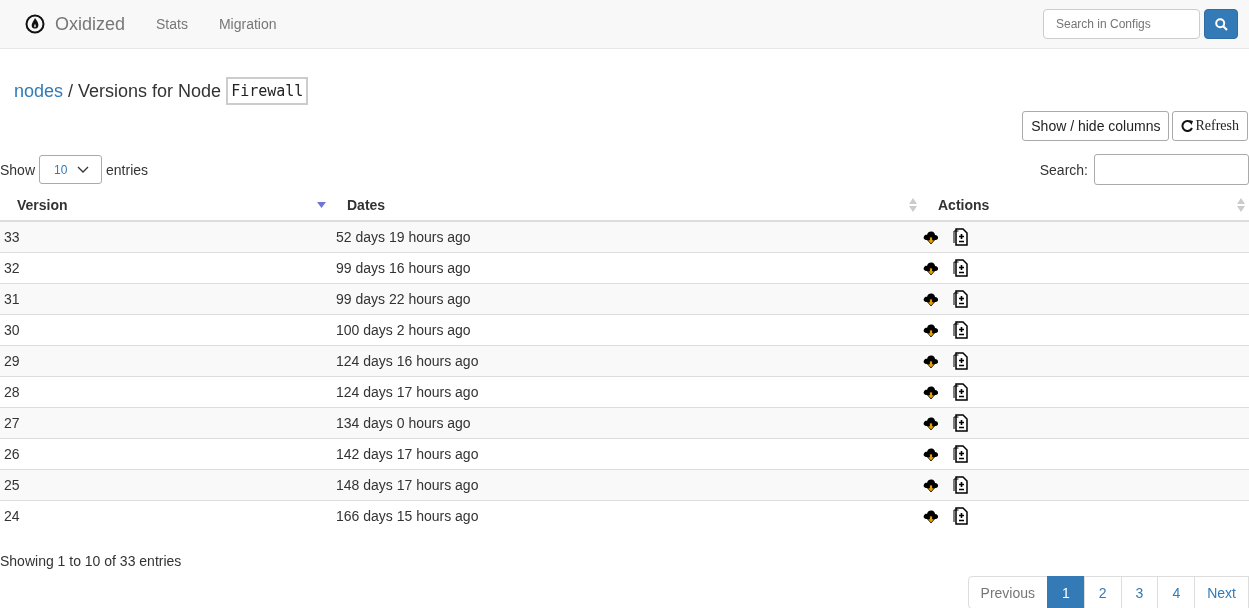 Image resolution: width=1249 pixels, height=608 pixels. Describe the element at coordinates (625, 299) in the screenshot. I see `table-cell: 99 days 22 hours ago` at that location.